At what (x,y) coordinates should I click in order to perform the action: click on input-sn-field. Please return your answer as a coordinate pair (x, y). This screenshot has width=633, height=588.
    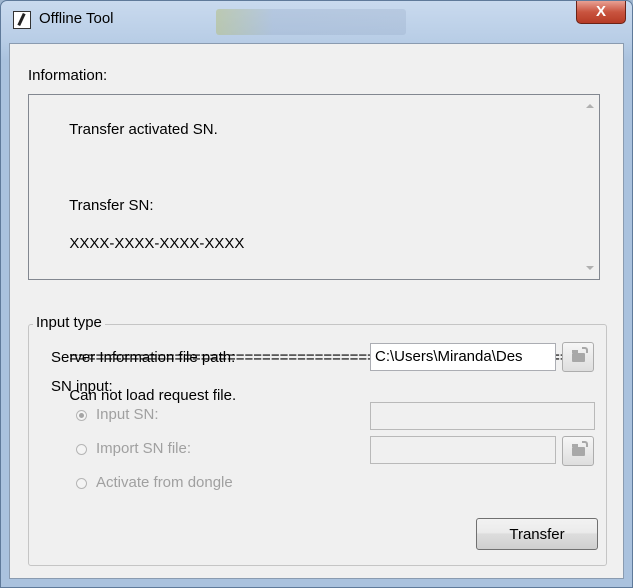
    Looking at the image, I should click on (482, 416).